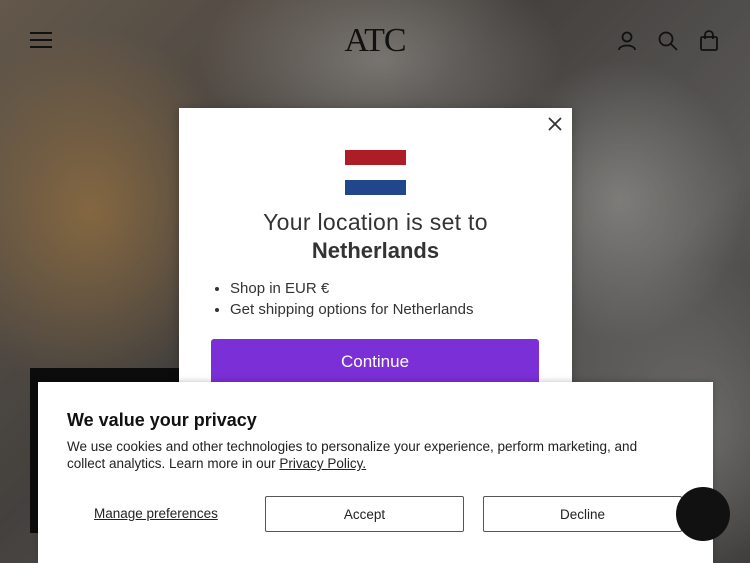 Image resolution: width=750 pixels, height=563 pixels. Describe the element at coordinates (375, 172) in the screenshot. I see `netherlands-flag-icon` at that location.